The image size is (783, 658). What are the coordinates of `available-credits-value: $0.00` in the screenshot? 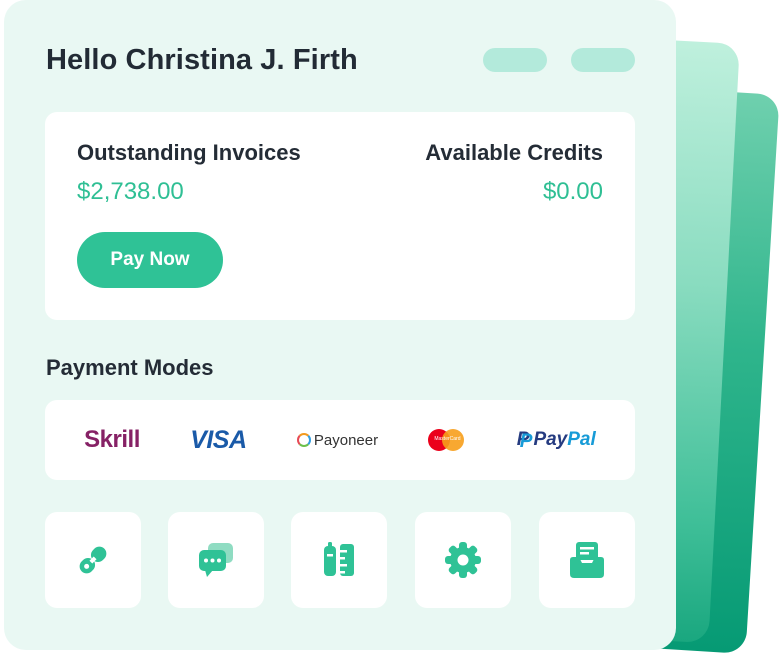 It's located at (572, 191).